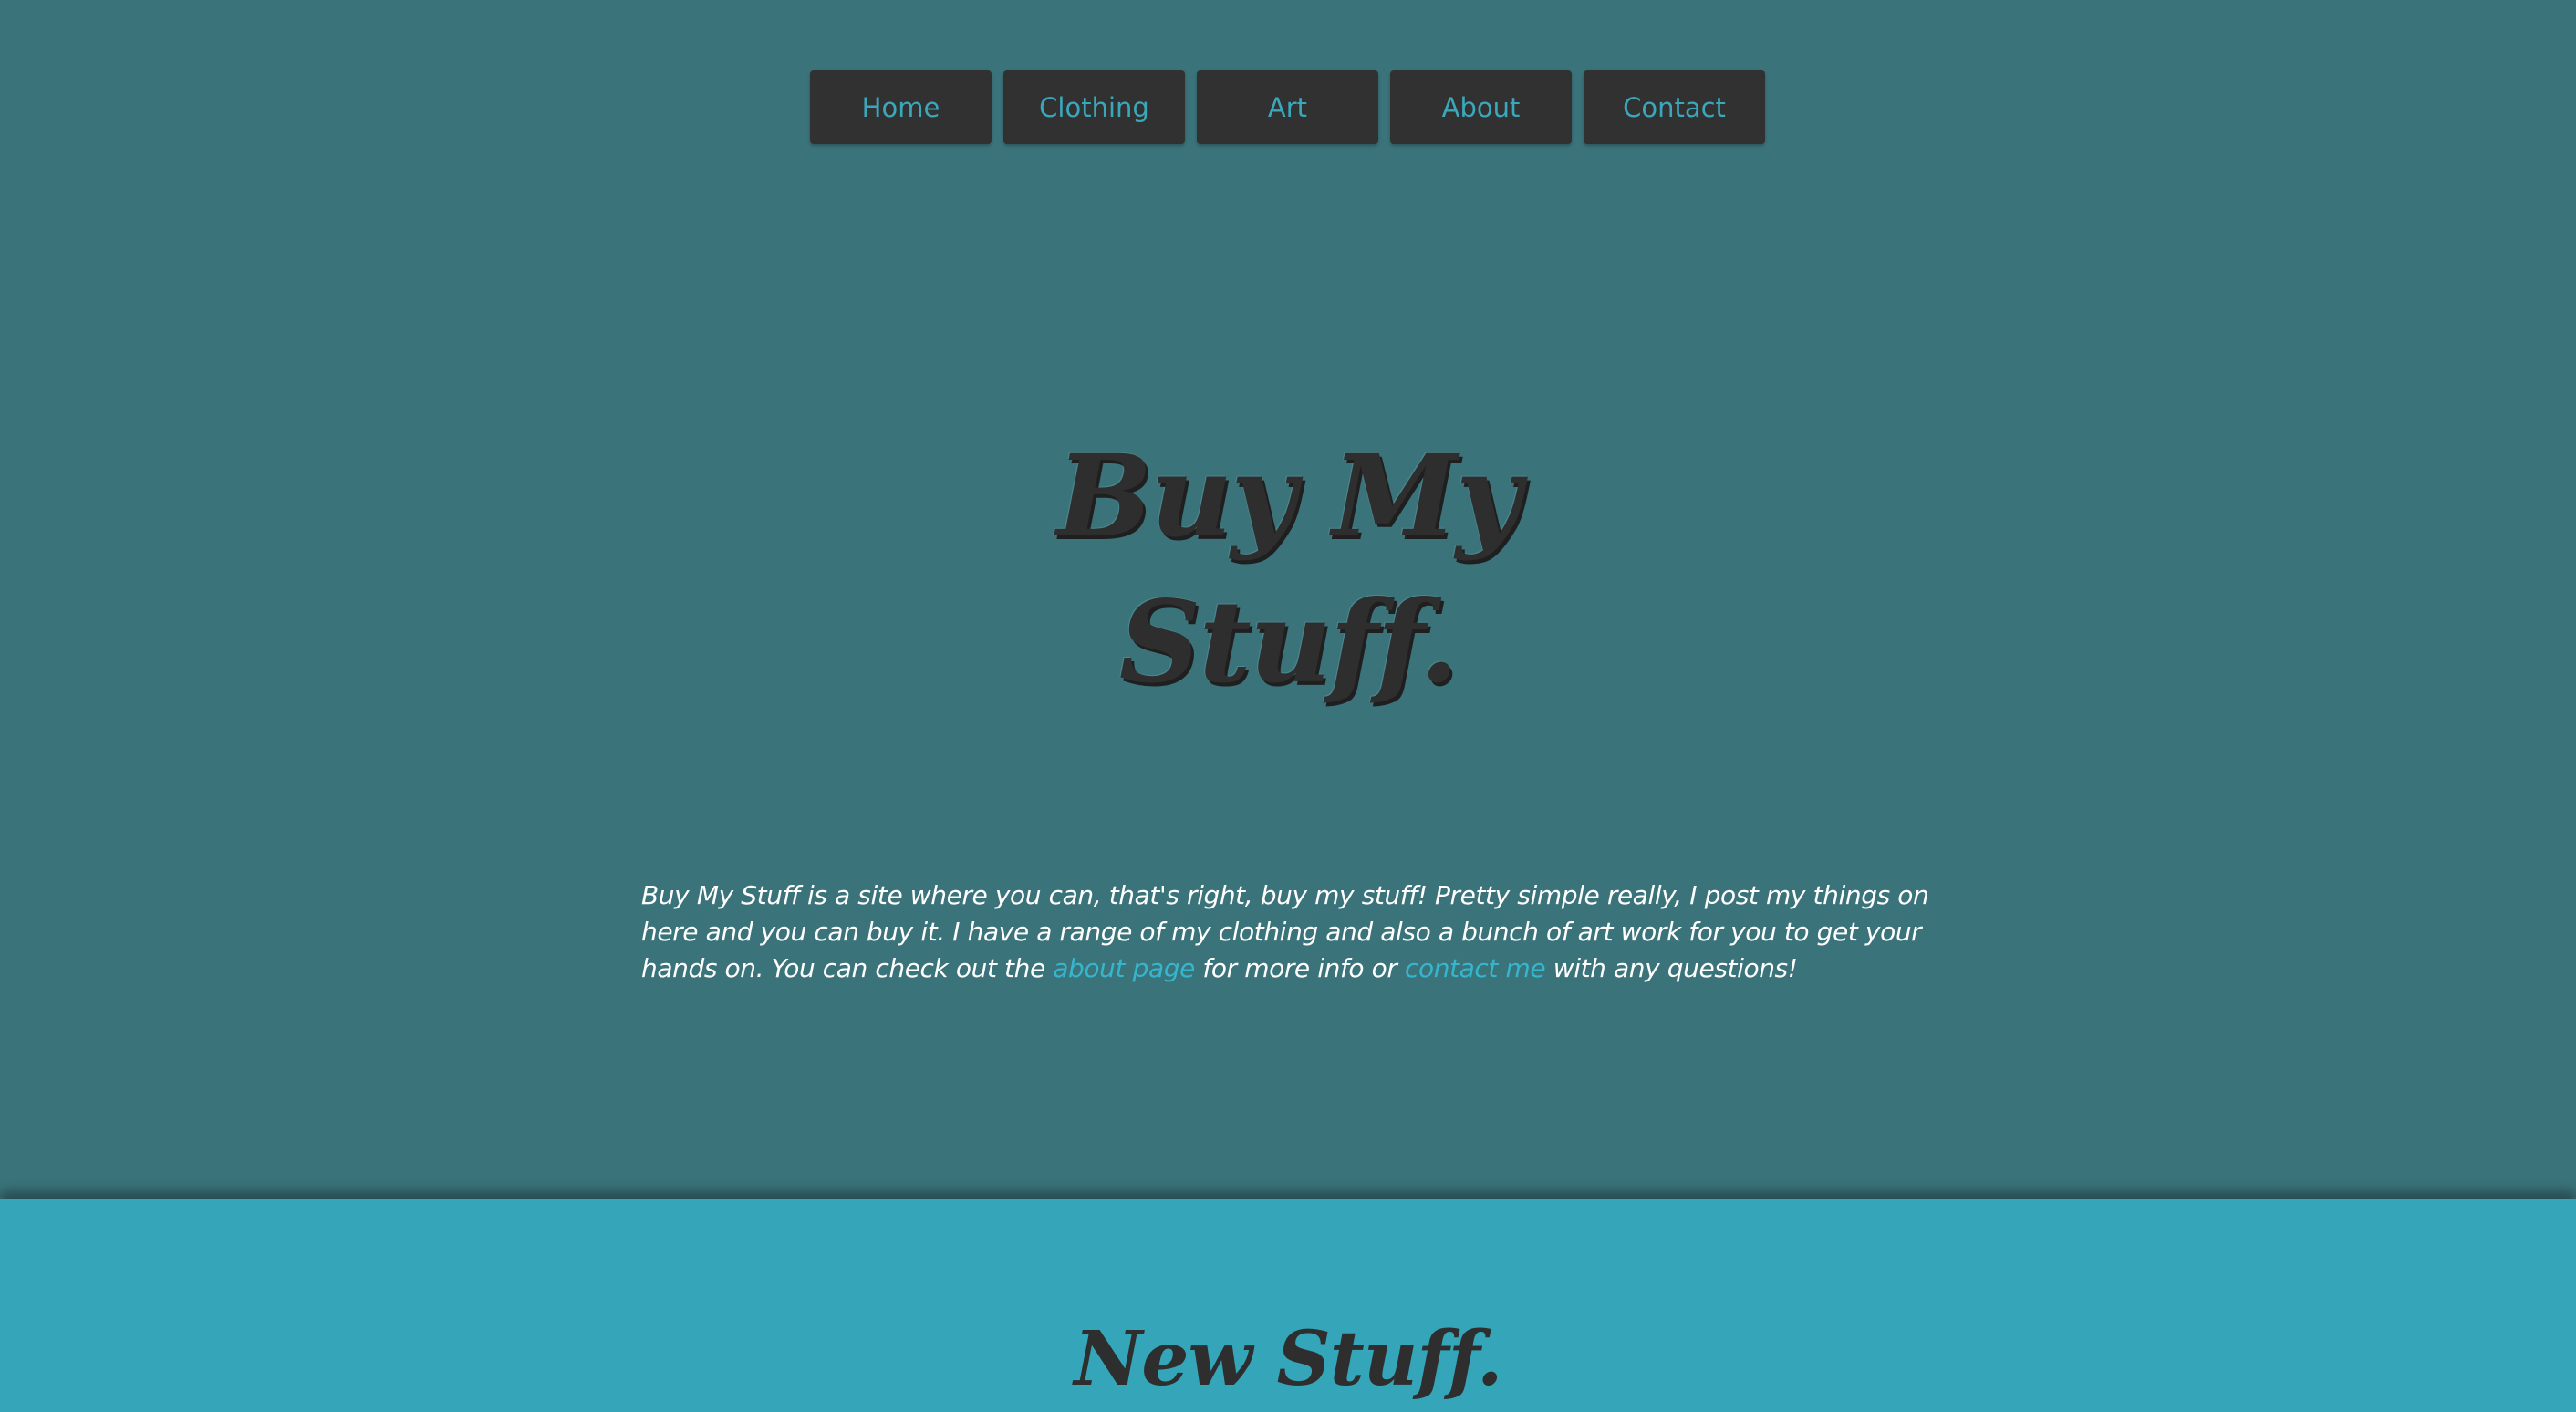 This screenshot has width=2576, height=1412. Describe the element at coordinates (1124, 968) in the screenshot. I see `about-page-link: about page` at that location.